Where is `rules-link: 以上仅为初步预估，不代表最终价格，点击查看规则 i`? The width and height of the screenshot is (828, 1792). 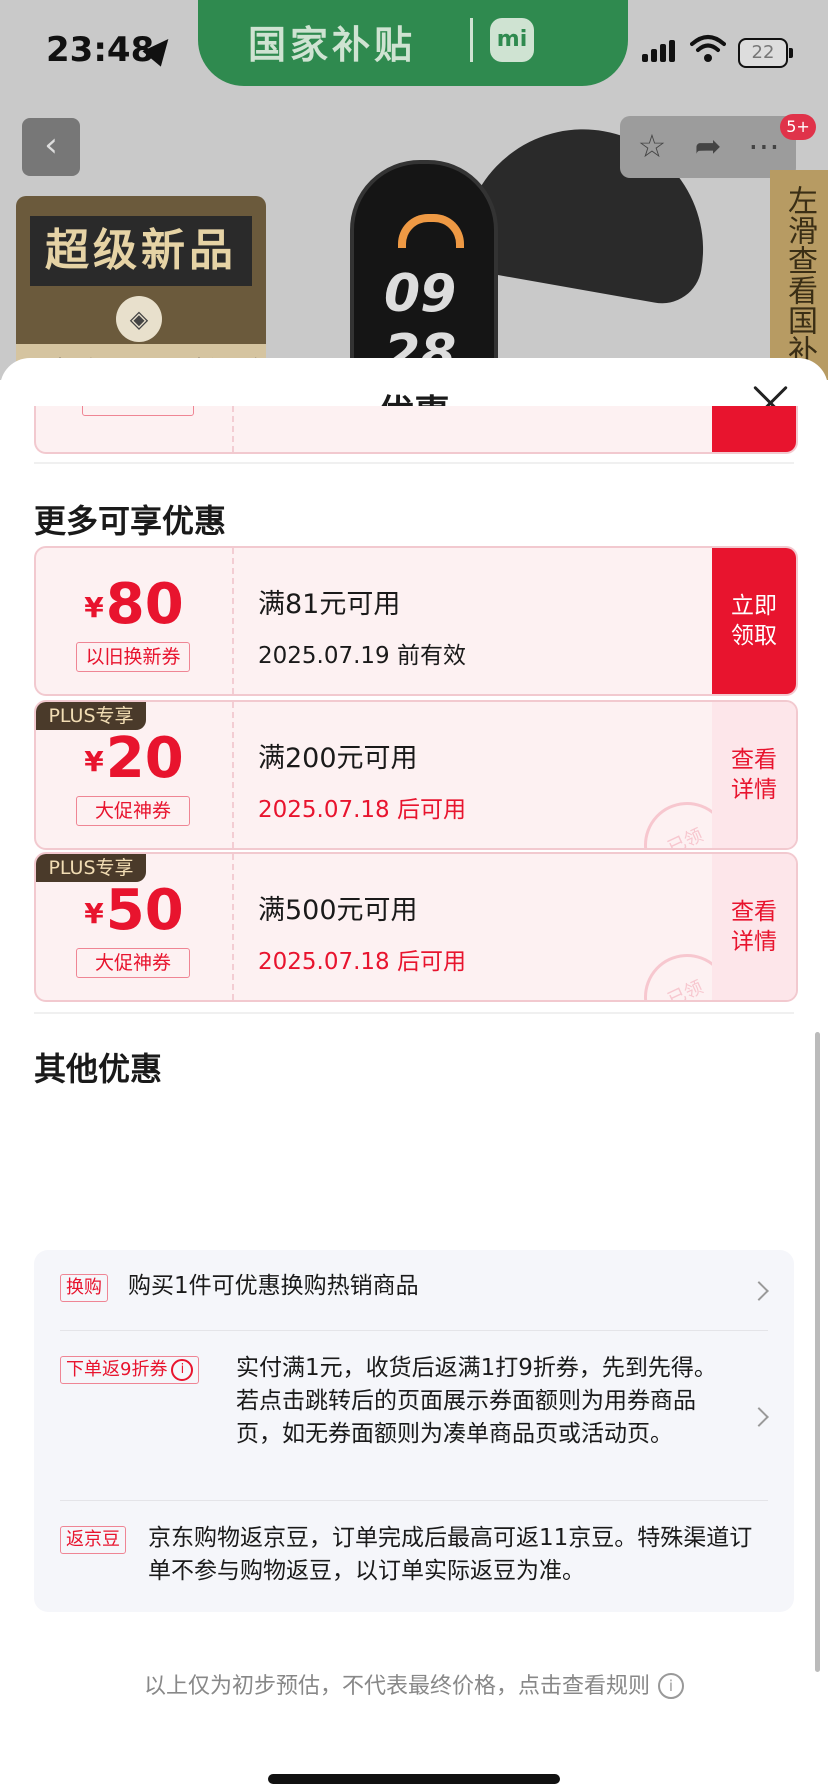
rules-link: 以上仅为初步预估，不代表最终价格，点击查看规则 i is located at coordinates (414, 1684).